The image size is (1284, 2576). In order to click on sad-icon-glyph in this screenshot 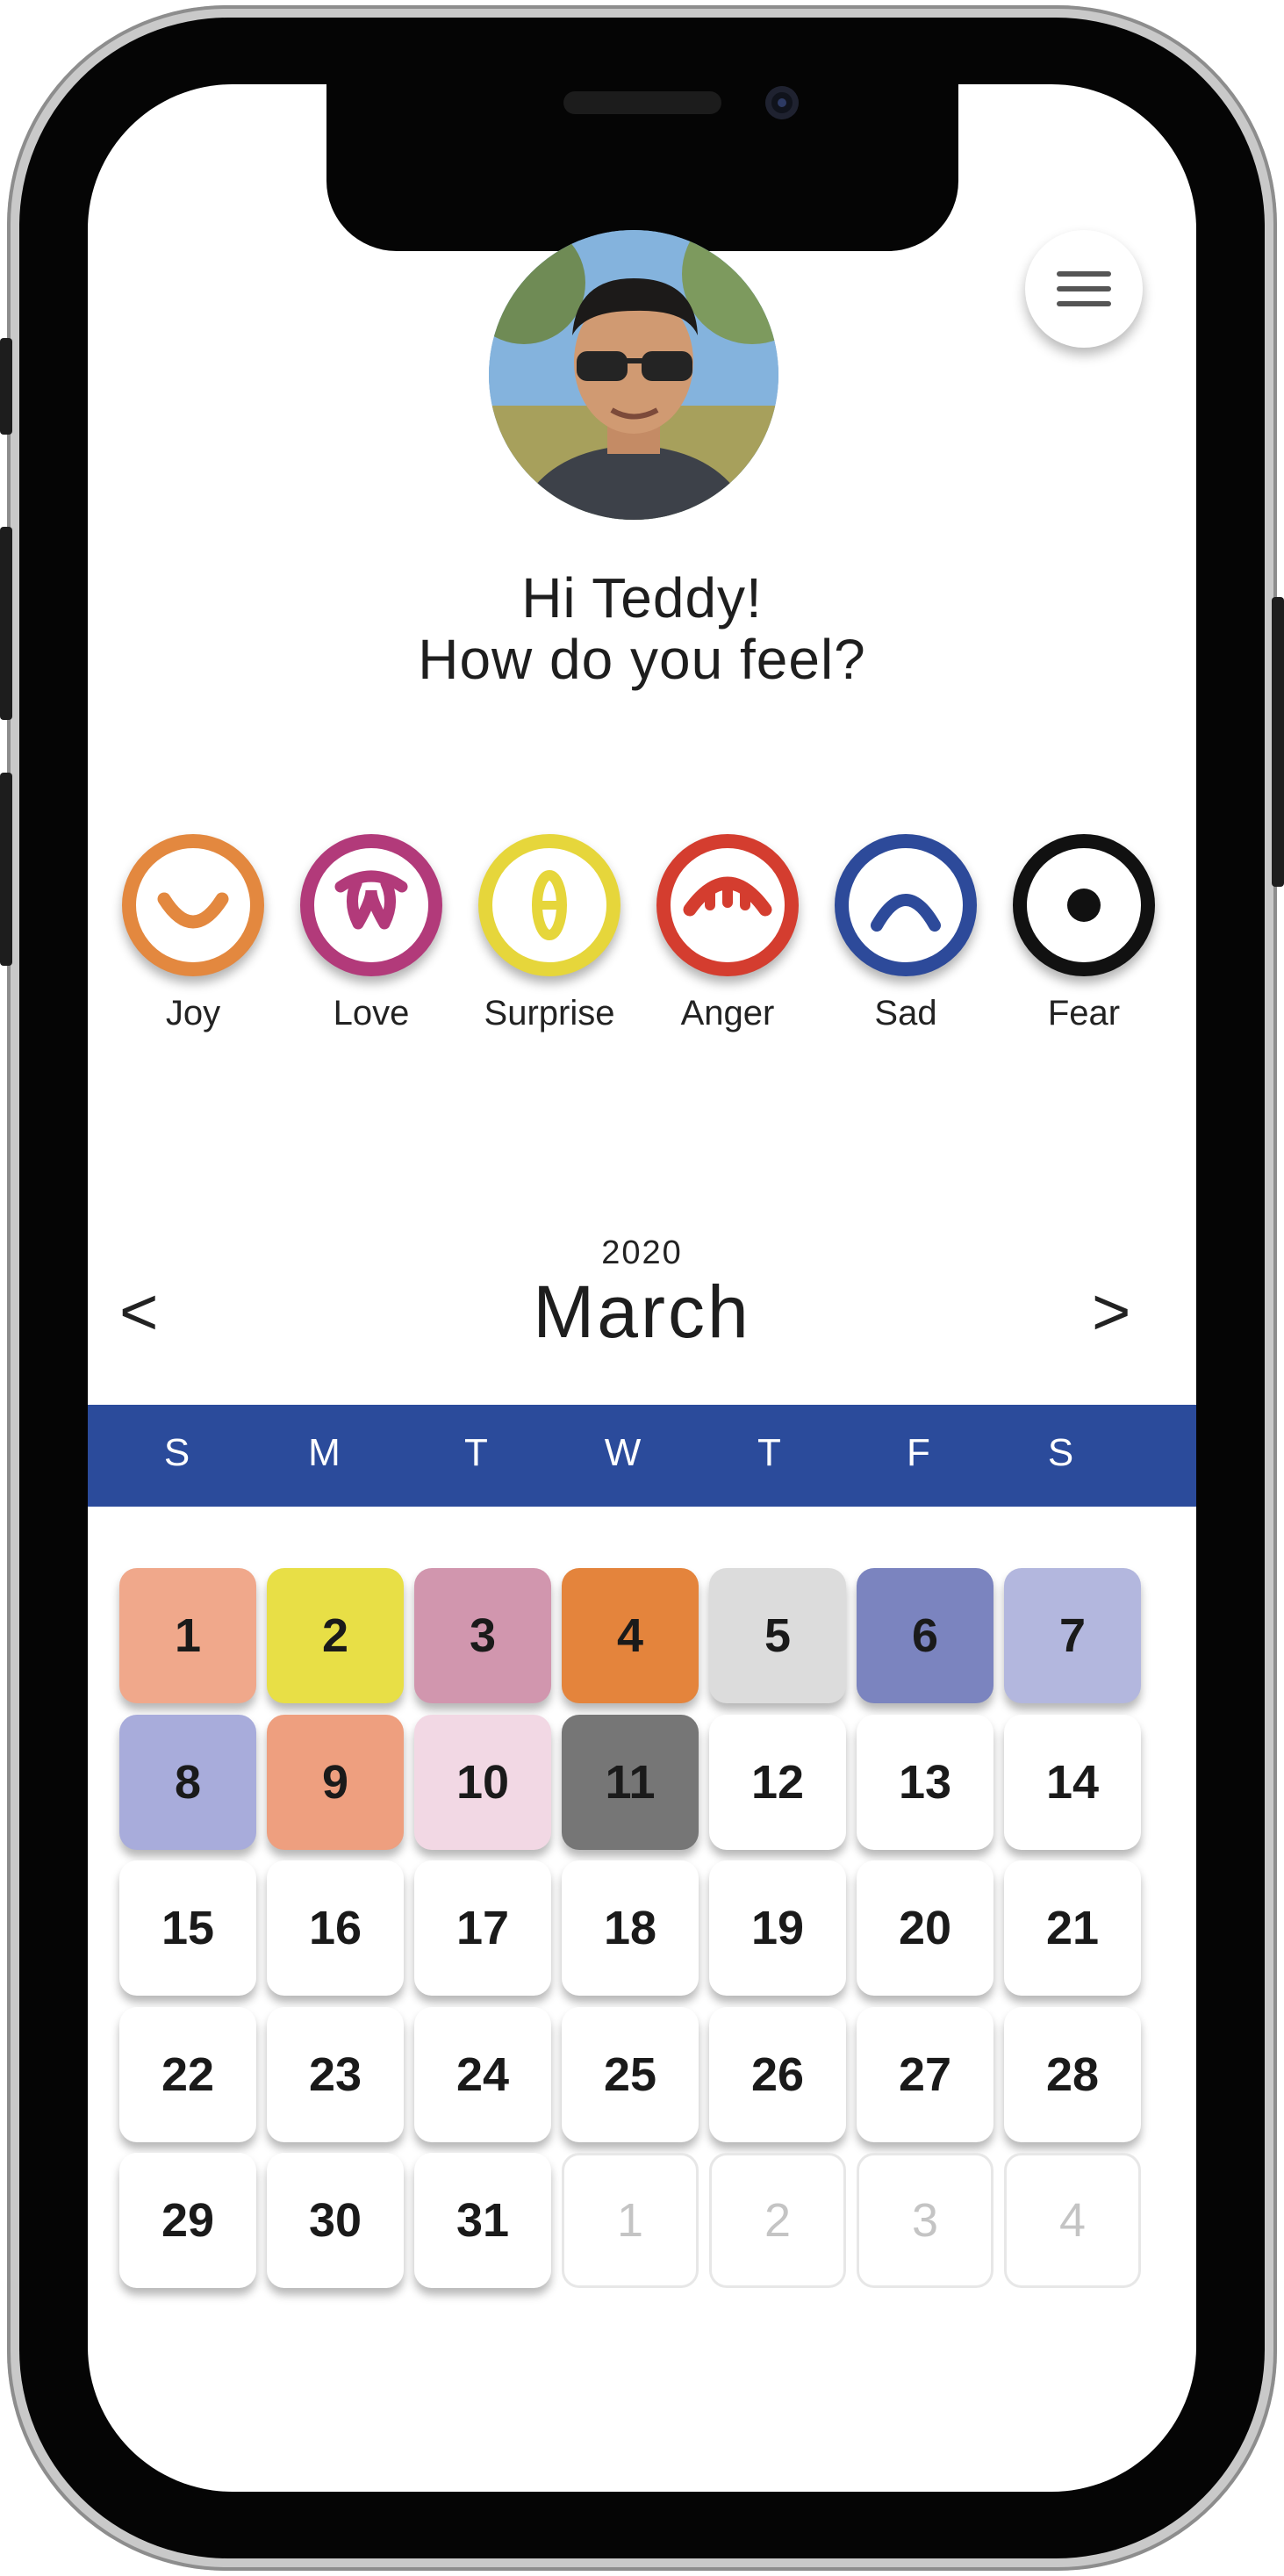, I will do `click(906, 913)`.